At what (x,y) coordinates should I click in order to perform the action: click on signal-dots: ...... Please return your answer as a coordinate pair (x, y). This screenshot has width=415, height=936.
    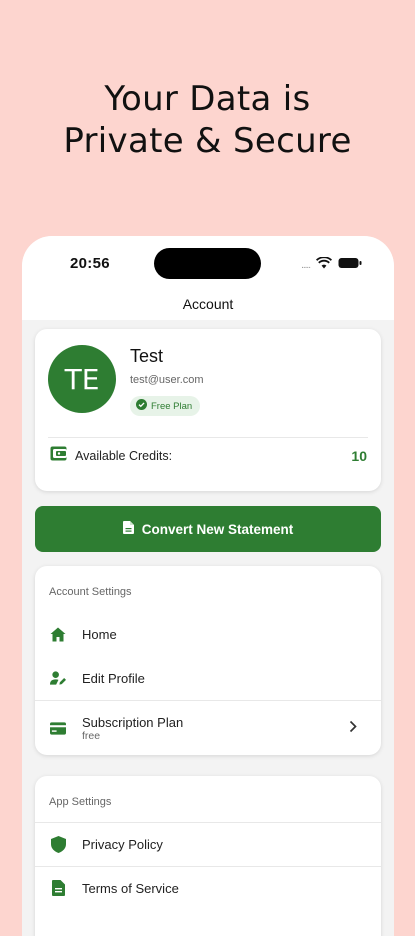
    Looking at the image, I should click on (306, 265).